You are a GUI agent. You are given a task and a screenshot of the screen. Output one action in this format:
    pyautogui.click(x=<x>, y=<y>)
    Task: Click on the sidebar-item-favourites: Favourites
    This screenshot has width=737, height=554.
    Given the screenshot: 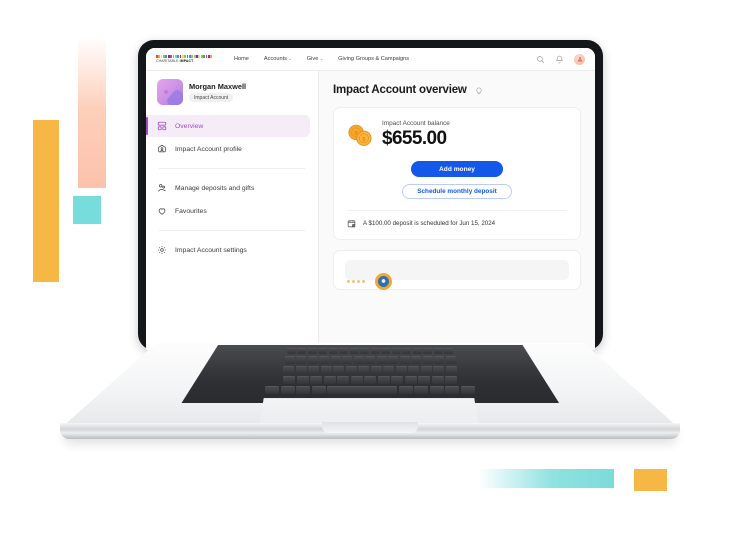 What is the action you would take?
    pyautogui.click(x=228, y=211)
    